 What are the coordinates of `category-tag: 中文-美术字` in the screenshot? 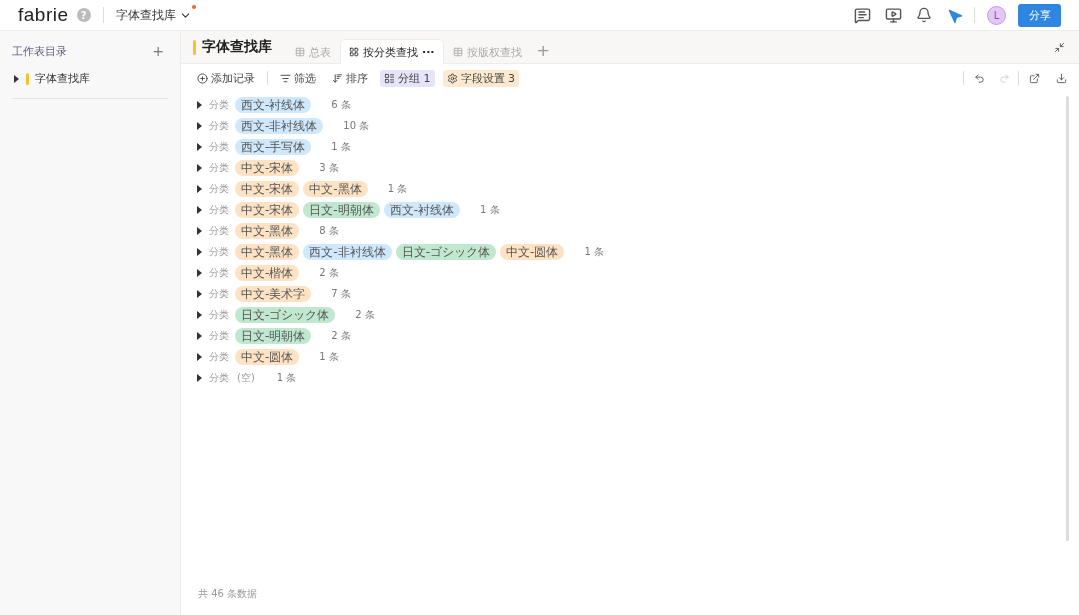 It's located at (273, 293).